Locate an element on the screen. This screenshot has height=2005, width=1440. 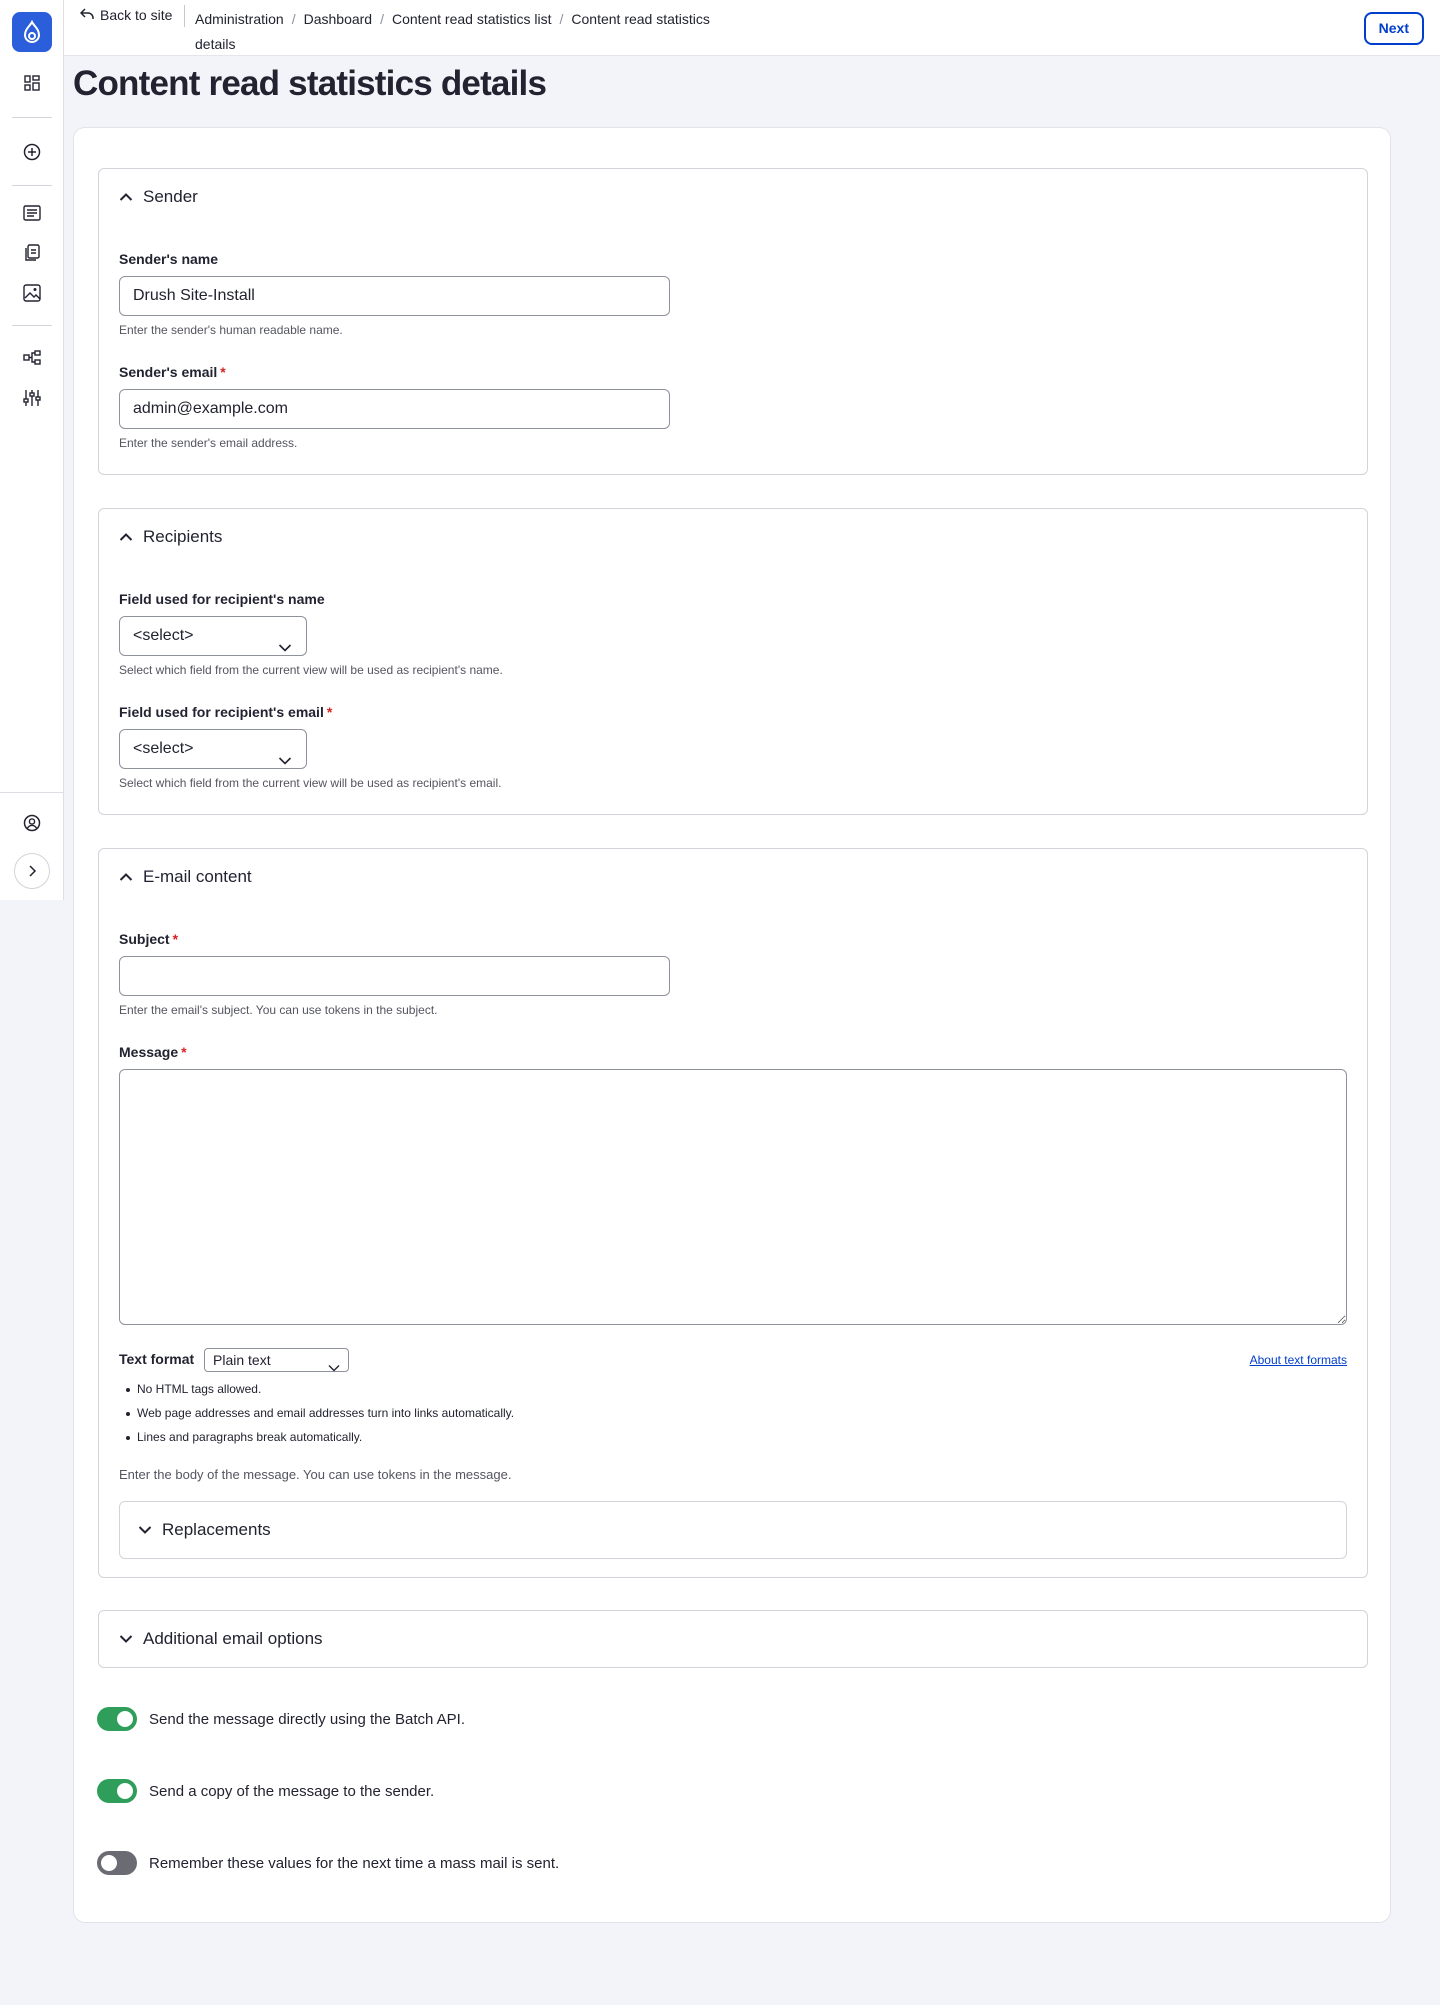
message-textarea is located at coordinates (733, 1197).